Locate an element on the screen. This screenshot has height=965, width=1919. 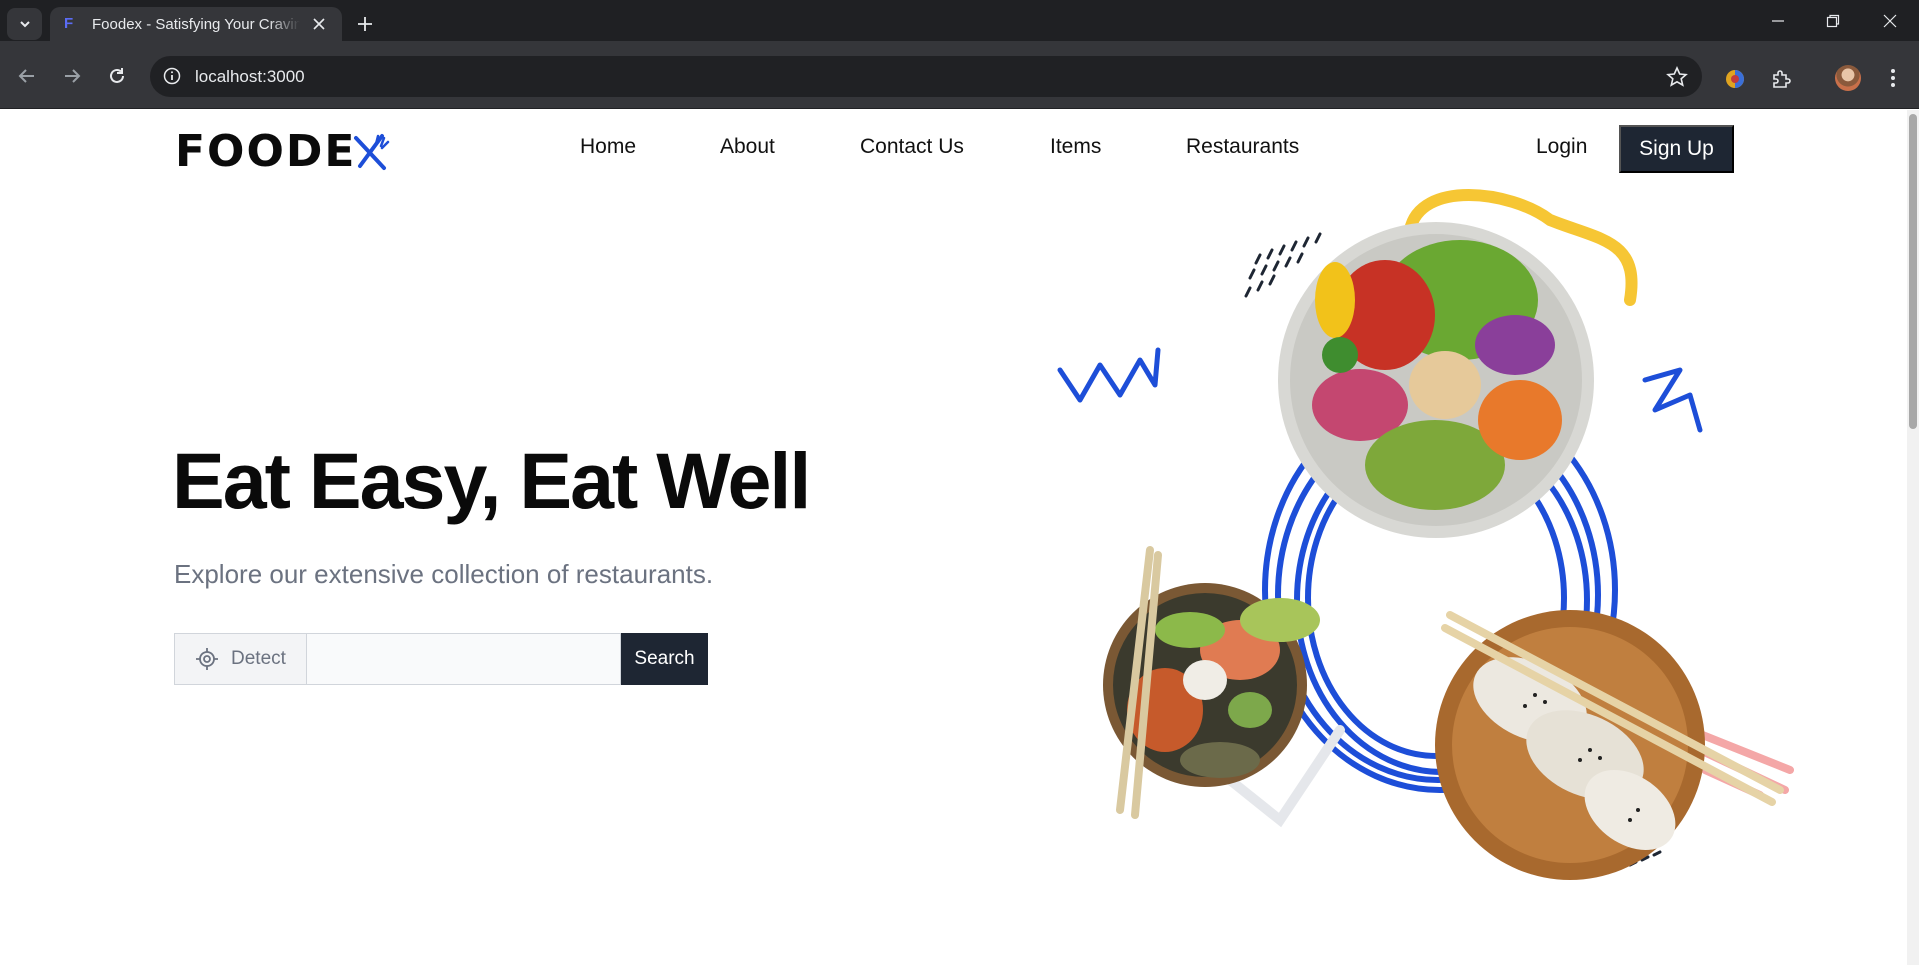
login-button: Login is located at coordinates (1561, 147).